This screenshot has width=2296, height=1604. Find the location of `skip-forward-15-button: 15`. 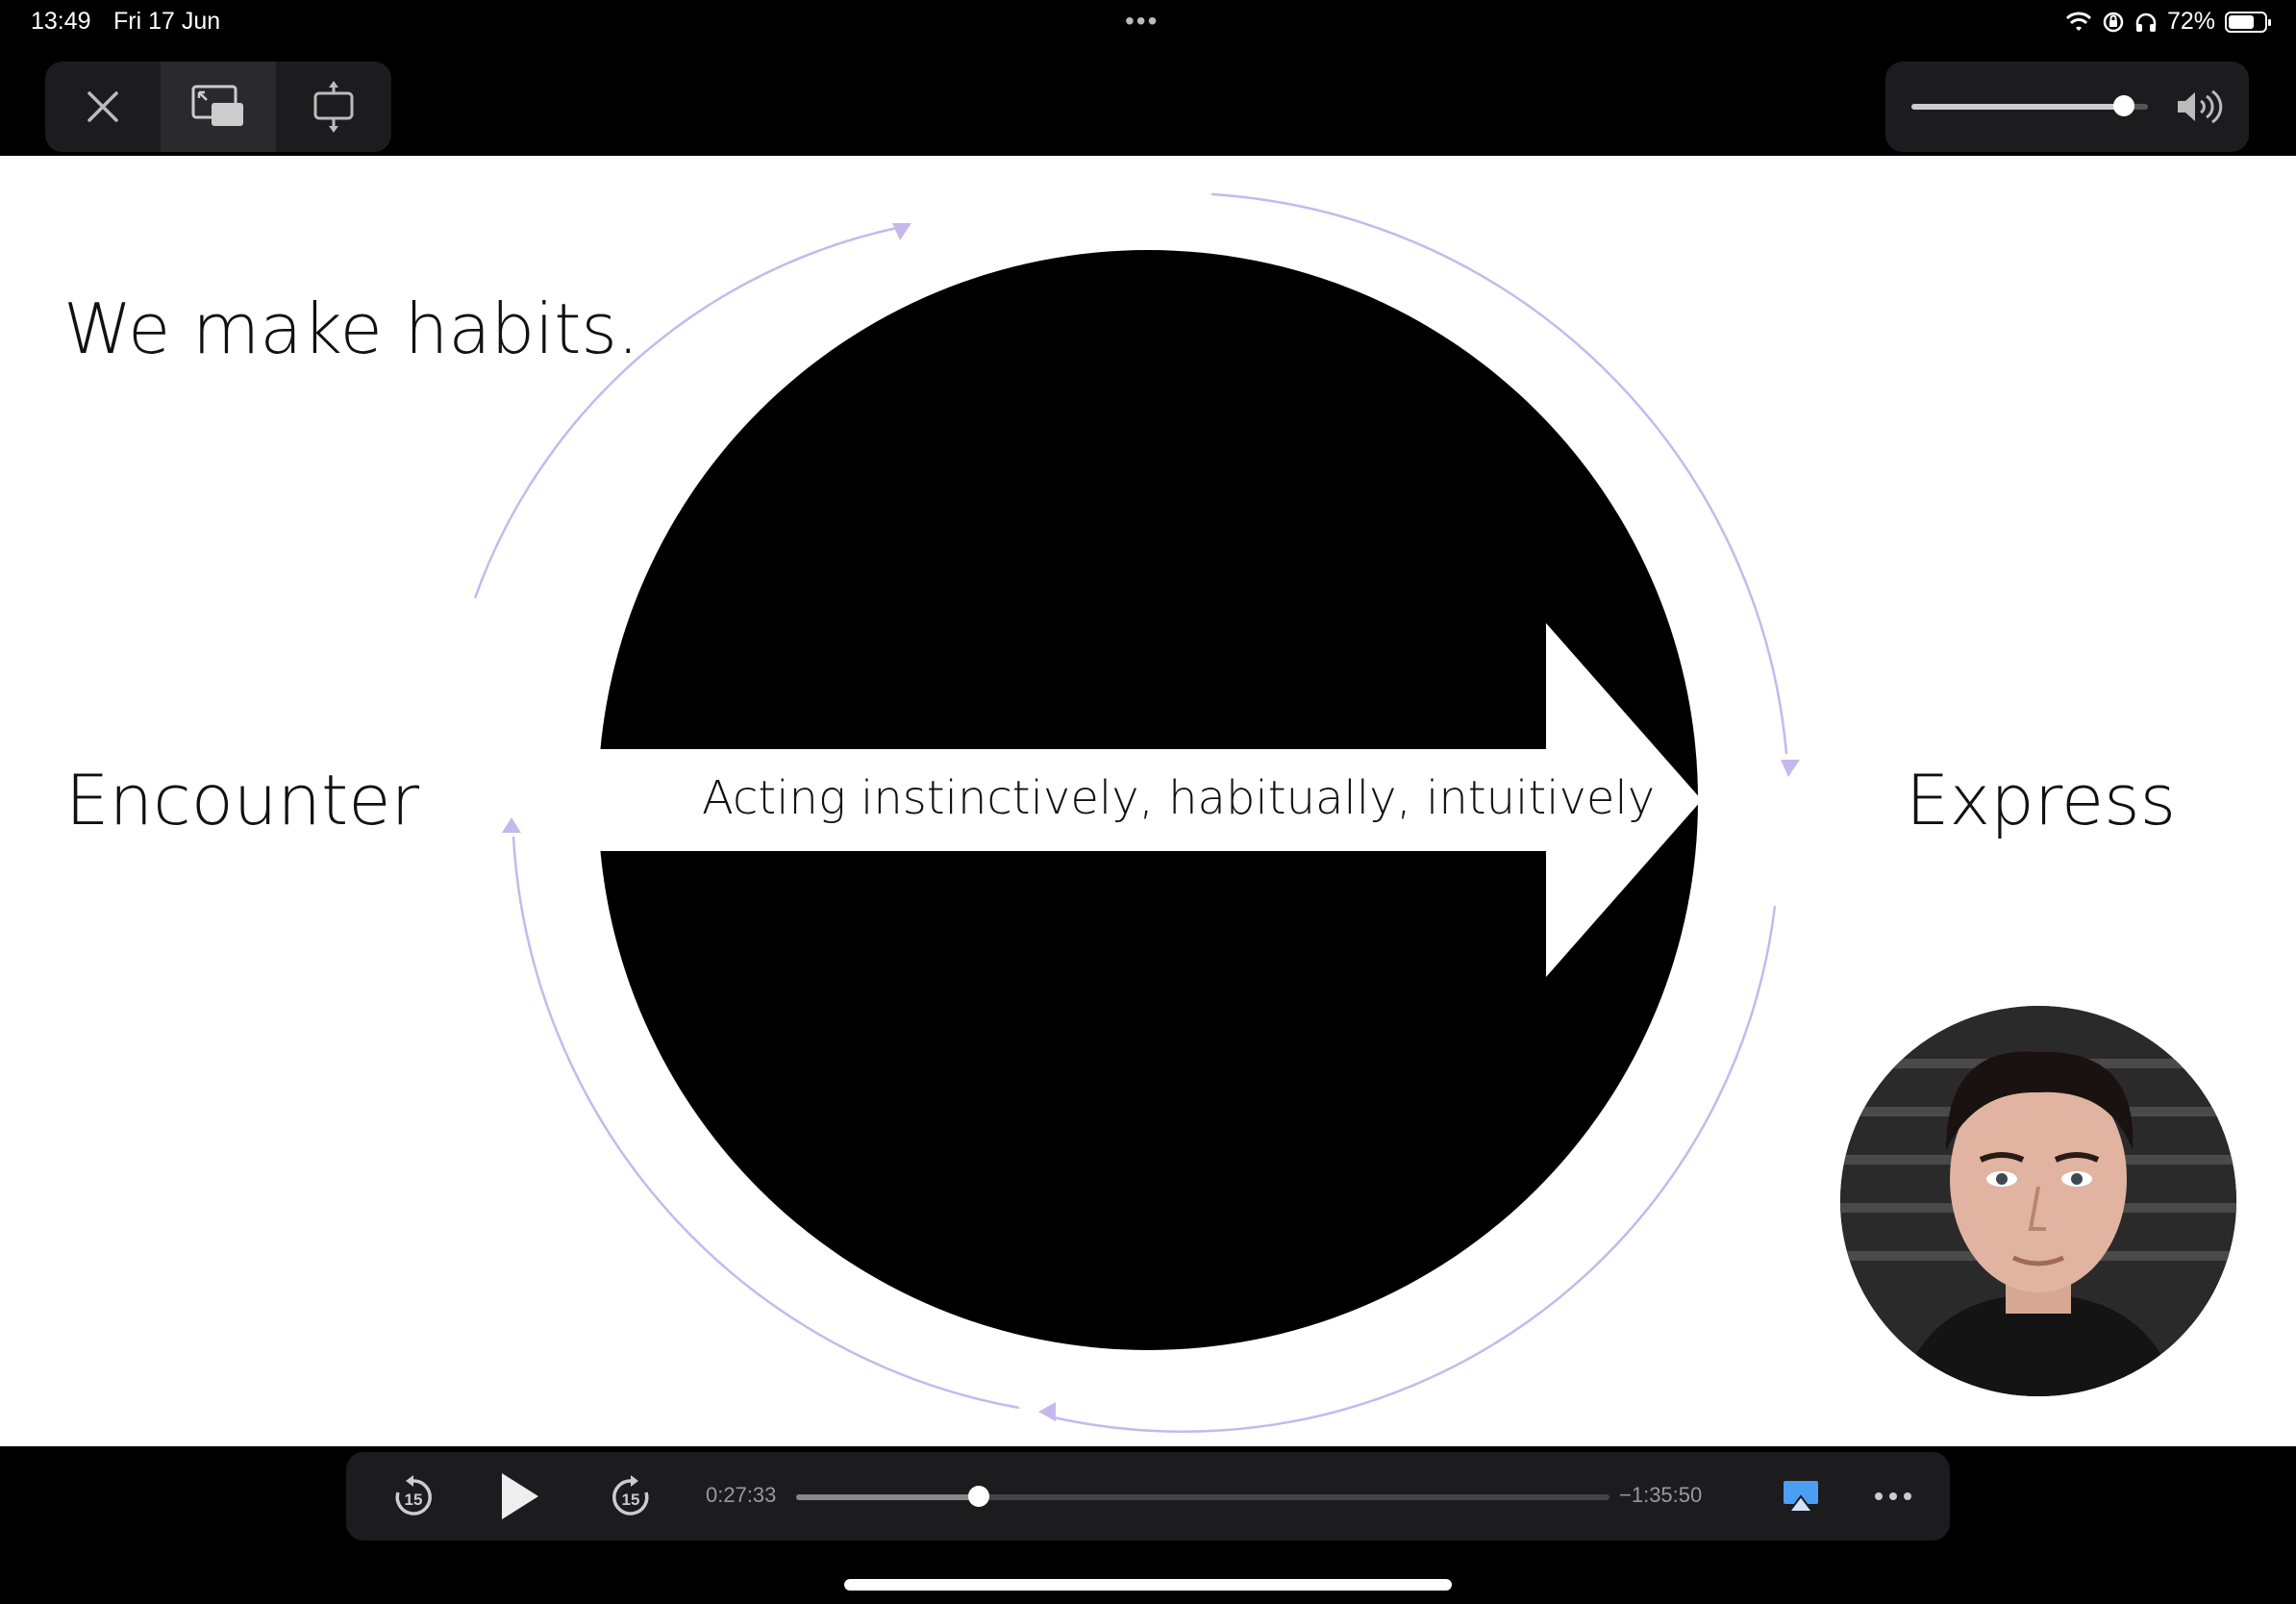

skip-forward-15-button: 15 is located at coordinates (630, 1496).